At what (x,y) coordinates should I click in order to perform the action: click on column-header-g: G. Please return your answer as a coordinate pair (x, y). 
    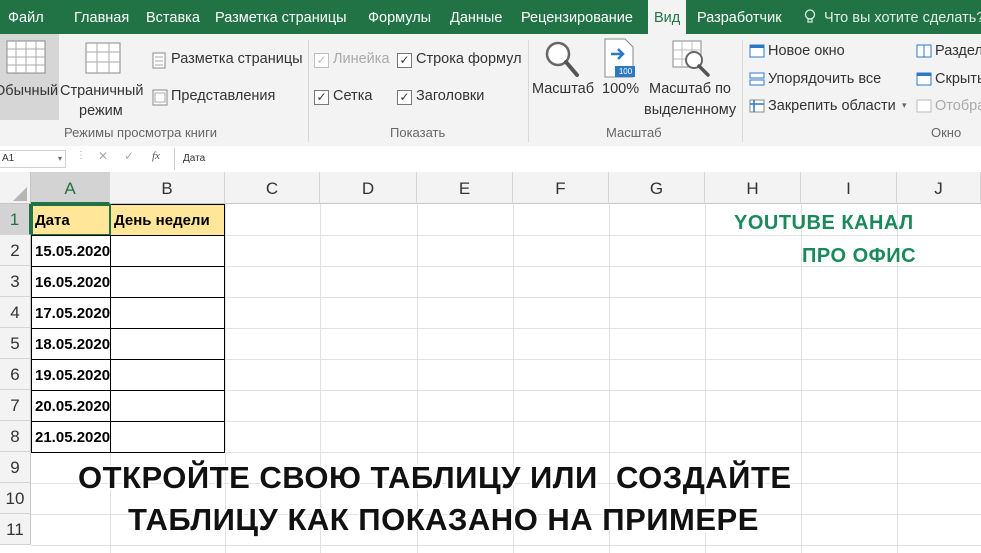
    Looking at the image, I should click on (657, 188).